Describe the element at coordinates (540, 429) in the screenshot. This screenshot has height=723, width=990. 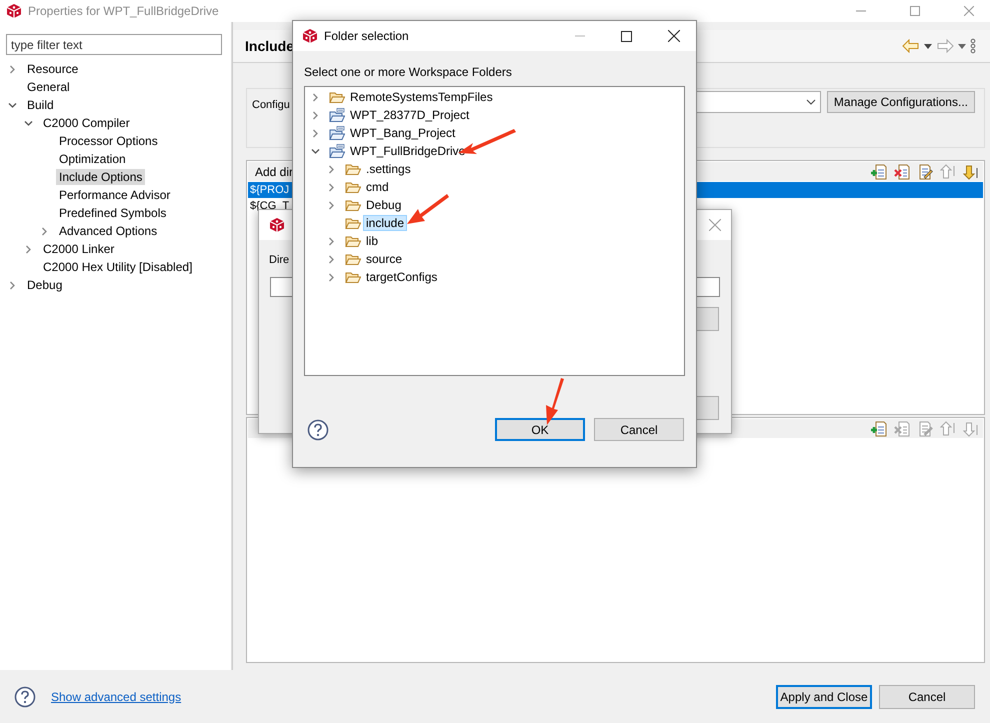
I see `ok-button: OK` at that location.